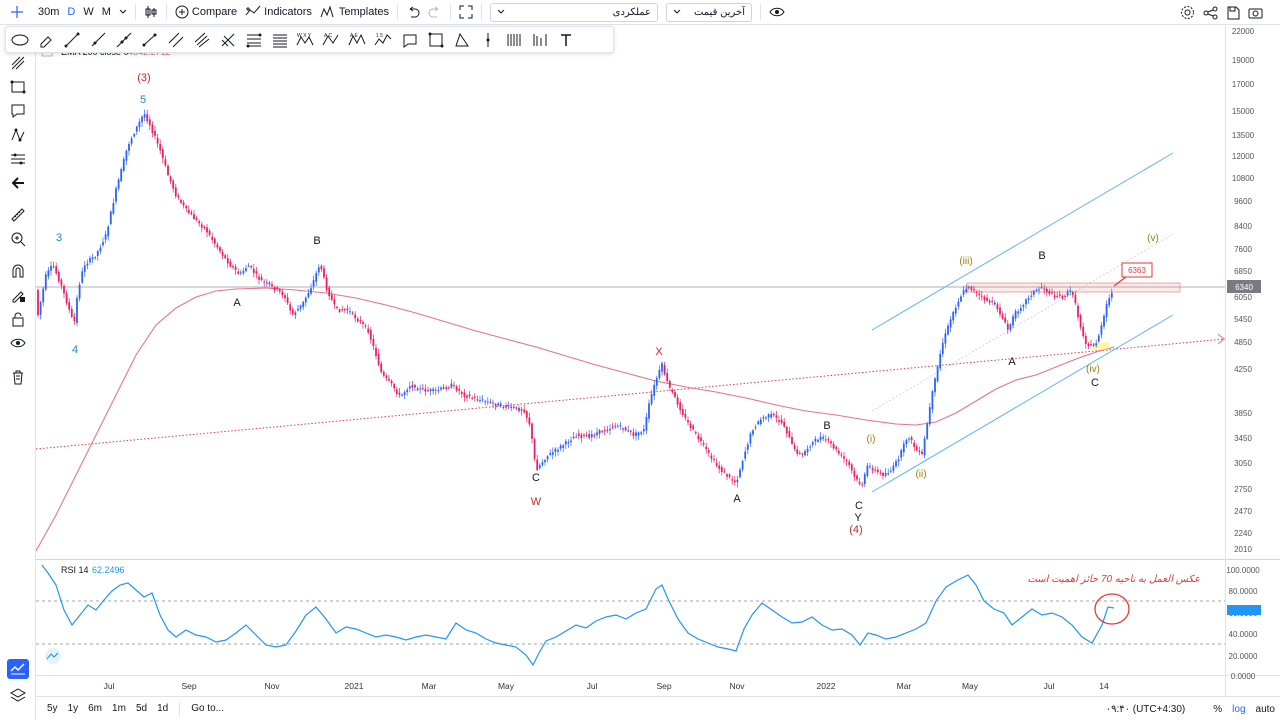  Describe the element at coordinates (18, 319) in the screenshot. I see `lock-icon` at that location.